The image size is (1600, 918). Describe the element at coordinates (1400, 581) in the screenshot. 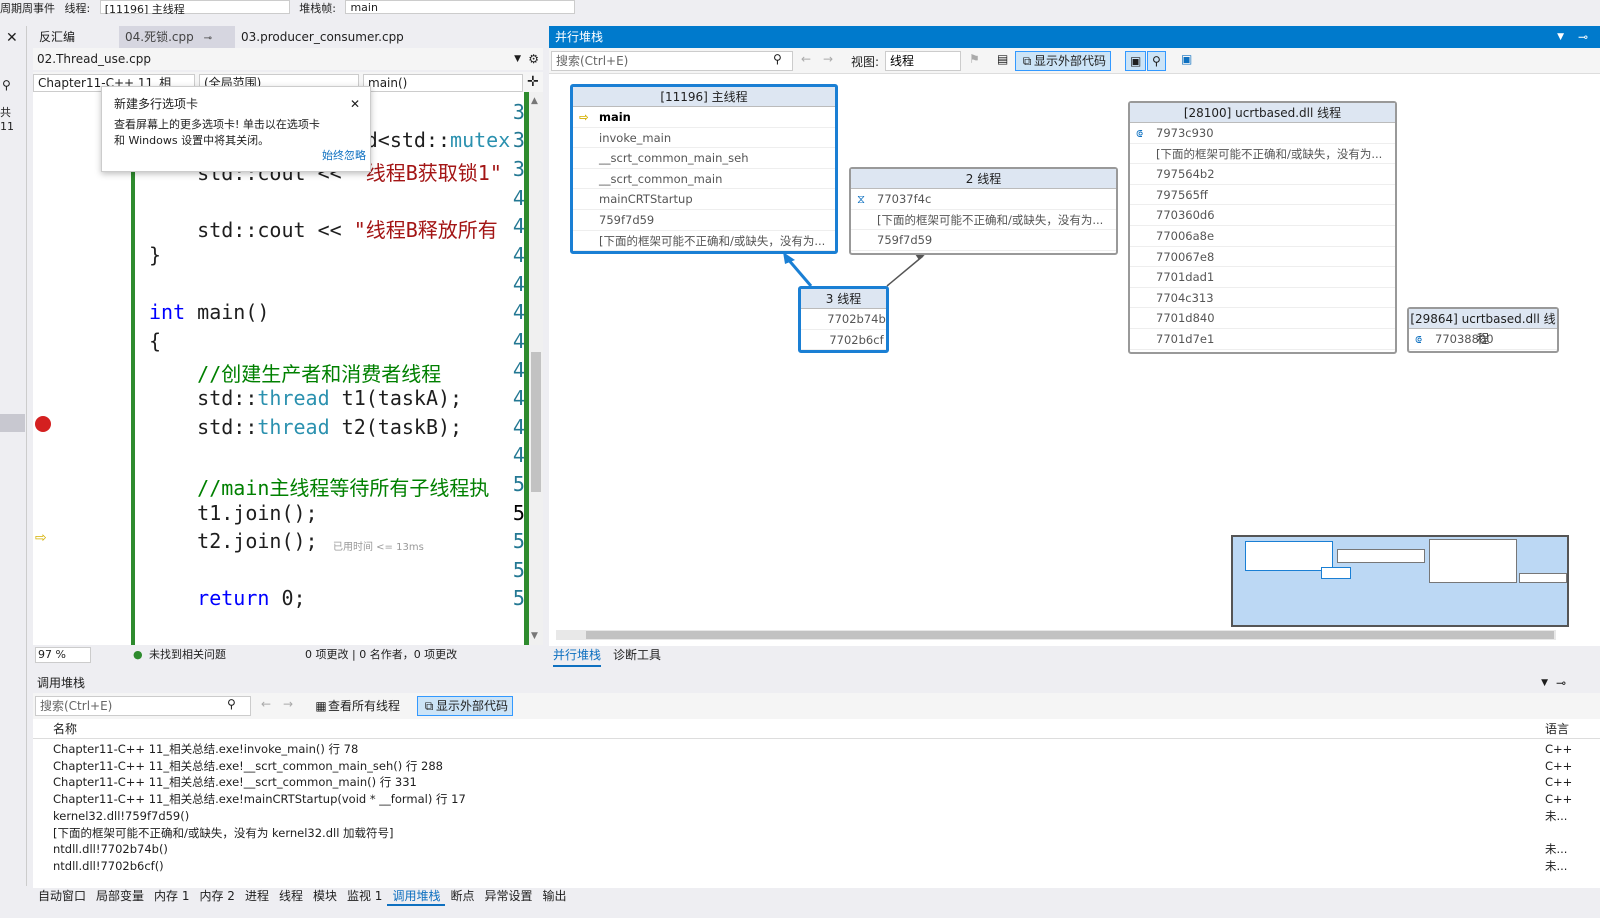

I see `parallel-stacks-minimap` at that location.